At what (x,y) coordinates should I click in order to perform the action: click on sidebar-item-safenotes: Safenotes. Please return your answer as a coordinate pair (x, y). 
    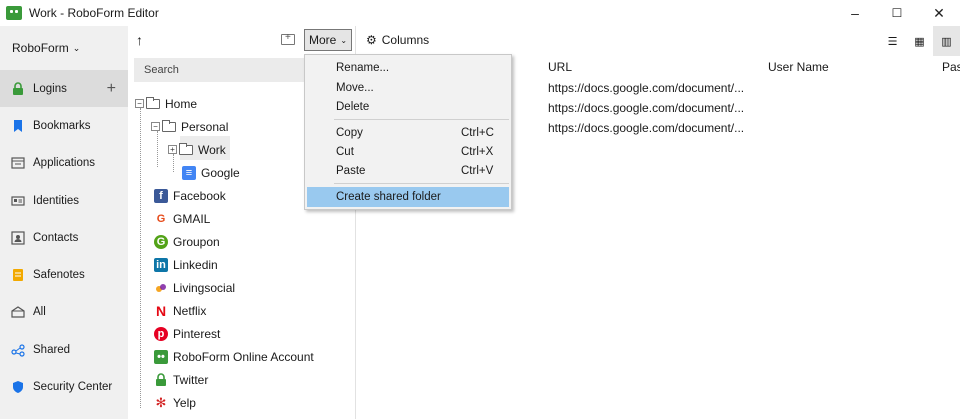
    Looking at the image, I should click on (64, 274).